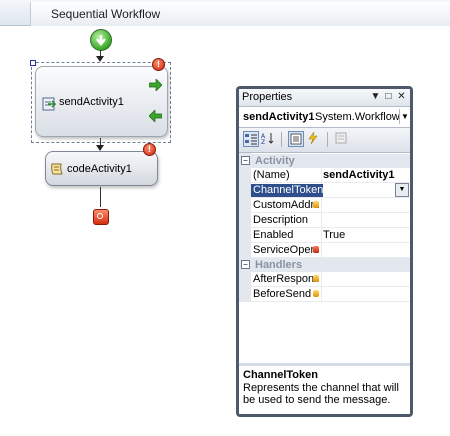 Image resolution: width=450 pixels, height=436 pixels. Describe the element at coordinates (269, 139) in the screenshot. I see `alphabetical-button: AZ` at that location.